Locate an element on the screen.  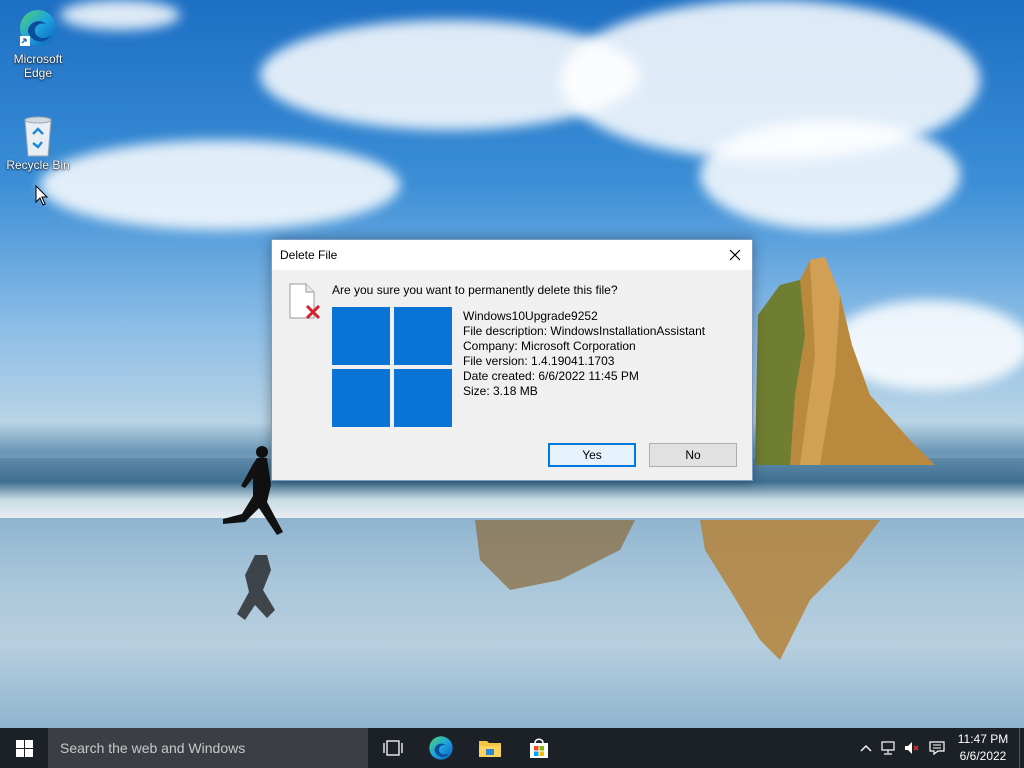
file-details: Windows10Upgrade9252 File description is located at coordinates (584, 354).